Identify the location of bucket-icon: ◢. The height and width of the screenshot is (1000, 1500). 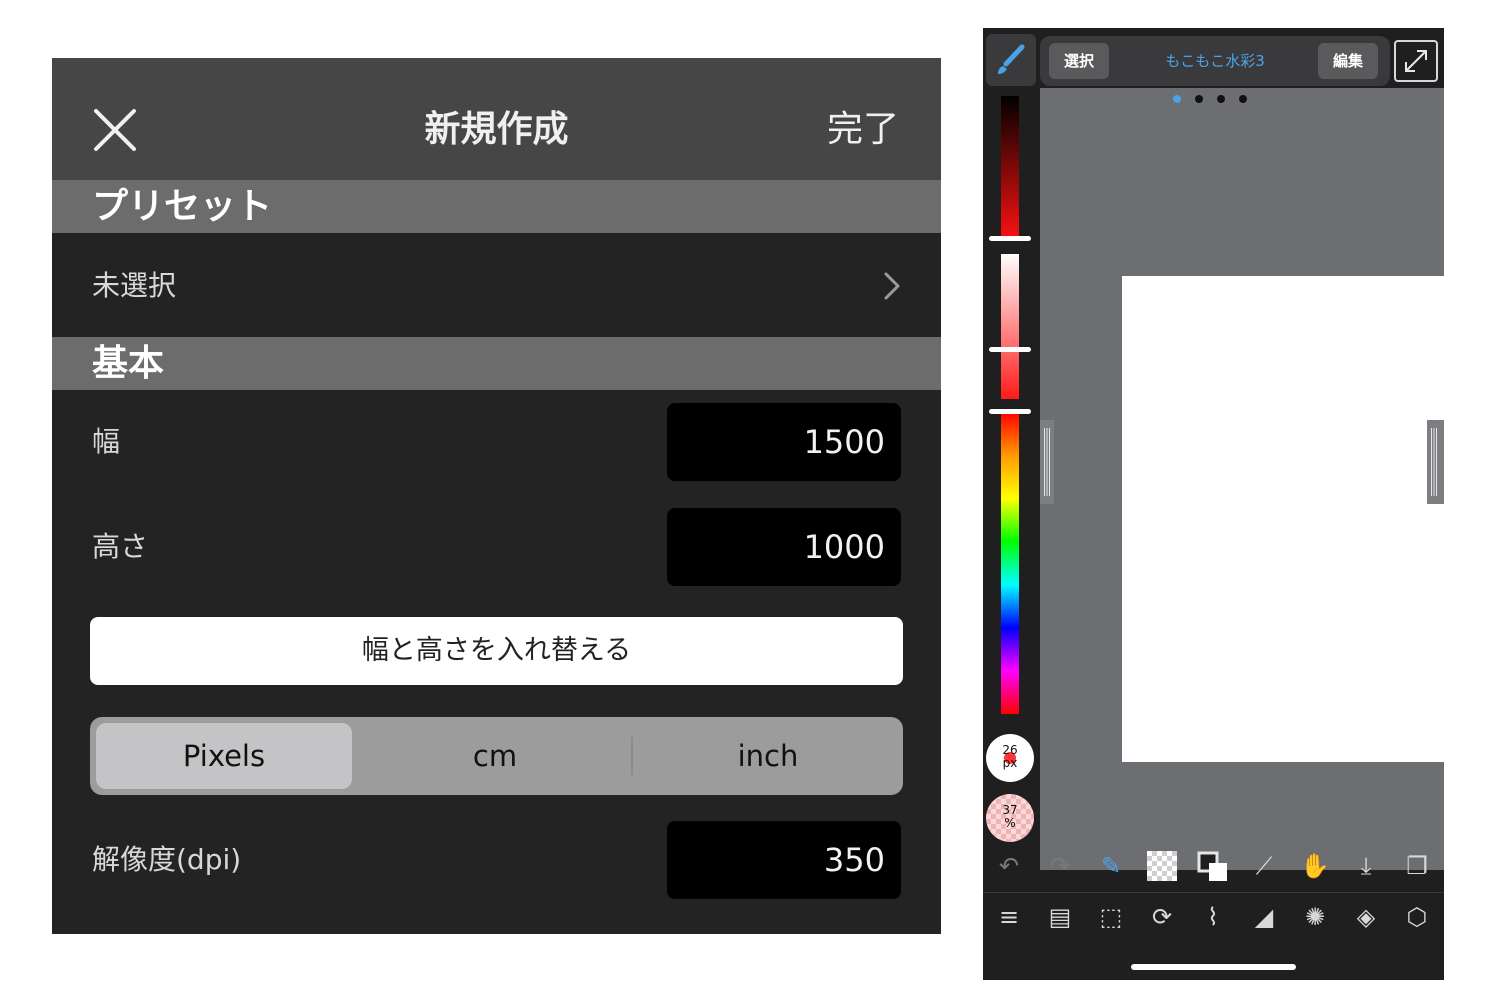
(1264, 917).